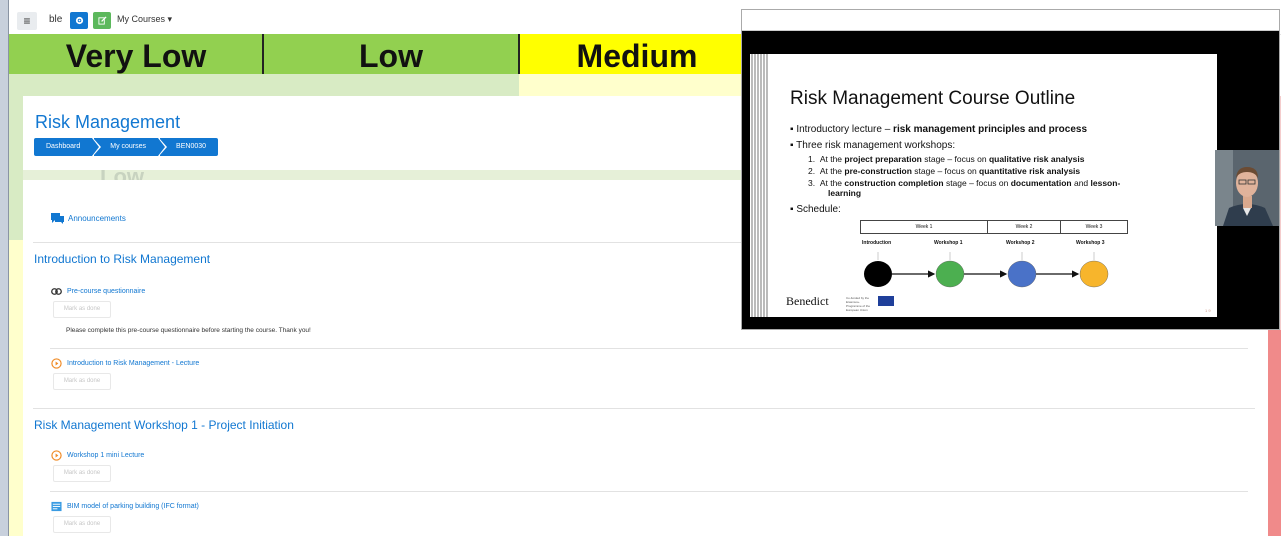  I want to click on announcements-link: Announcements, so click(88, 218).